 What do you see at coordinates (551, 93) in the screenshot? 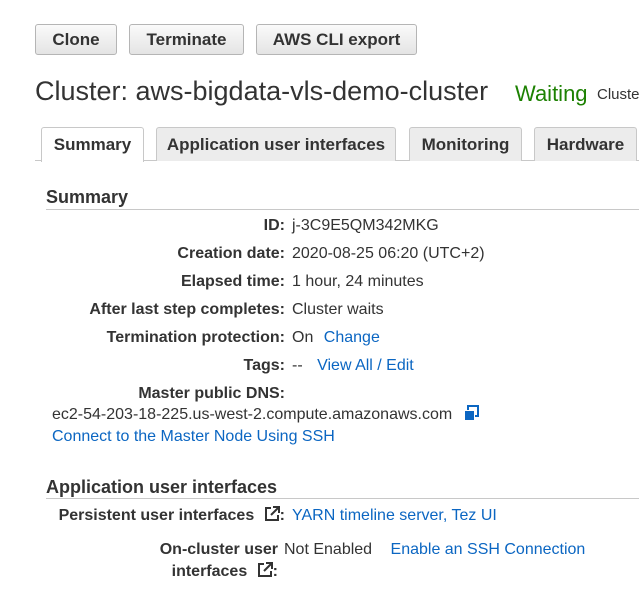
I see `status-badge: Waiting` at bounding box center [551, 93].